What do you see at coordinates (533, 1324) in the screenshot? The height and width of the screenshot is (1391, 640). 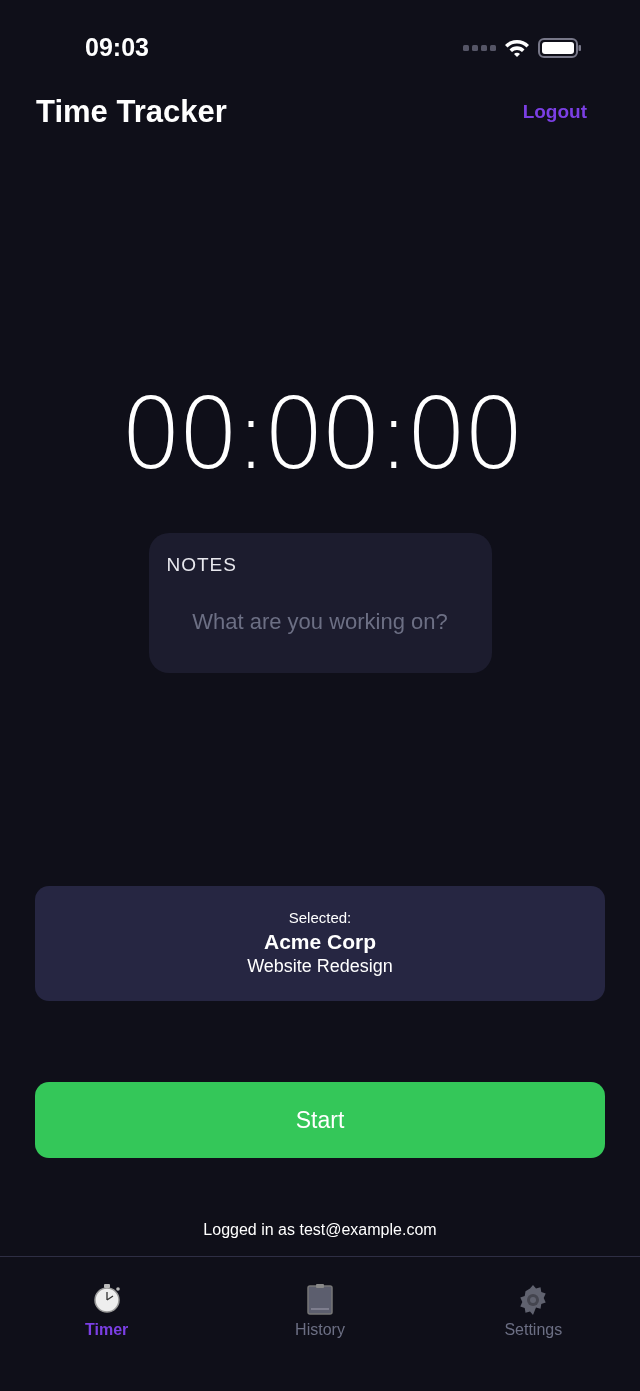 I see `settings-tab: Settings` at bounding box center [533, 1324].